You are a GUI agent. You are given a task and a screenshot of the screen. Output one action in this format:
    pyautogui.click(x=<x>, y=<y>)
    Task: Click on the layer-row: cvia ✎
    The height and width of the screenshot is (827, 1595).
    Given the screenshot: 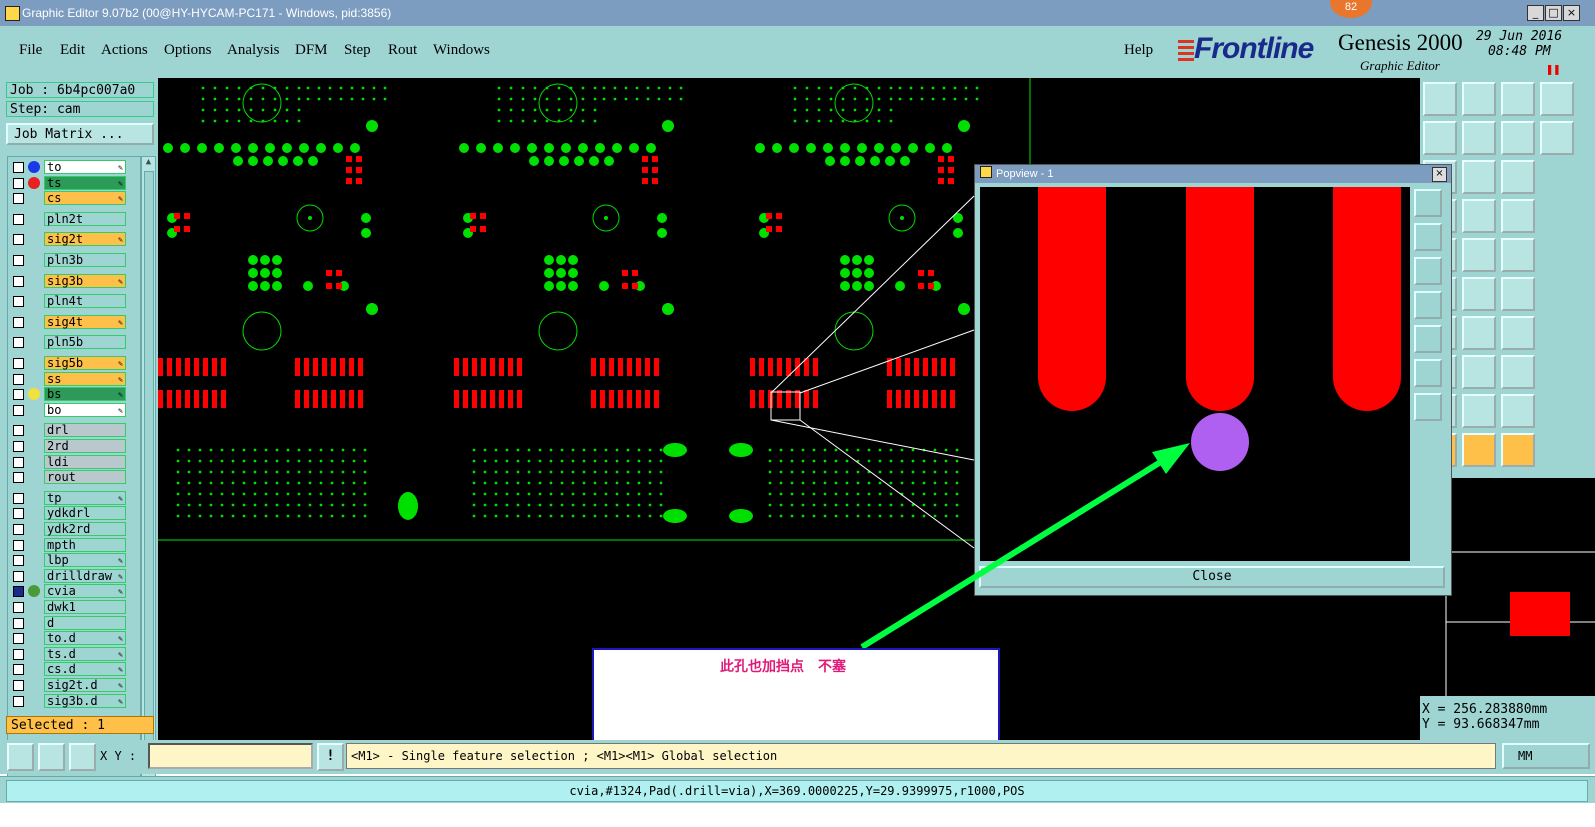 What is the action you would take?
    pyautogui.click(x=73, y=591)
    